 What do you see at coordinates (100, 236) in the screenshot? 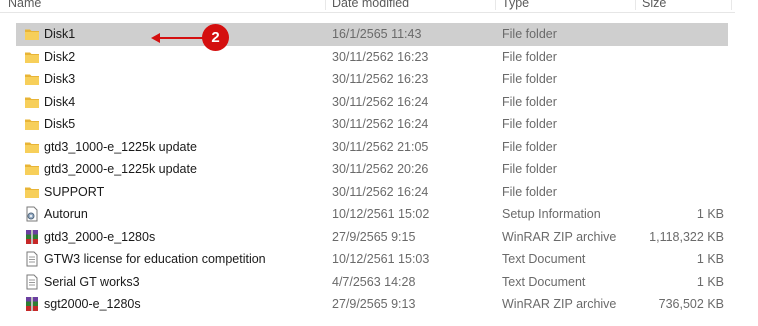
I see `file-name: gtd3_2000-e_1280s` at bounding box center [100, 236].